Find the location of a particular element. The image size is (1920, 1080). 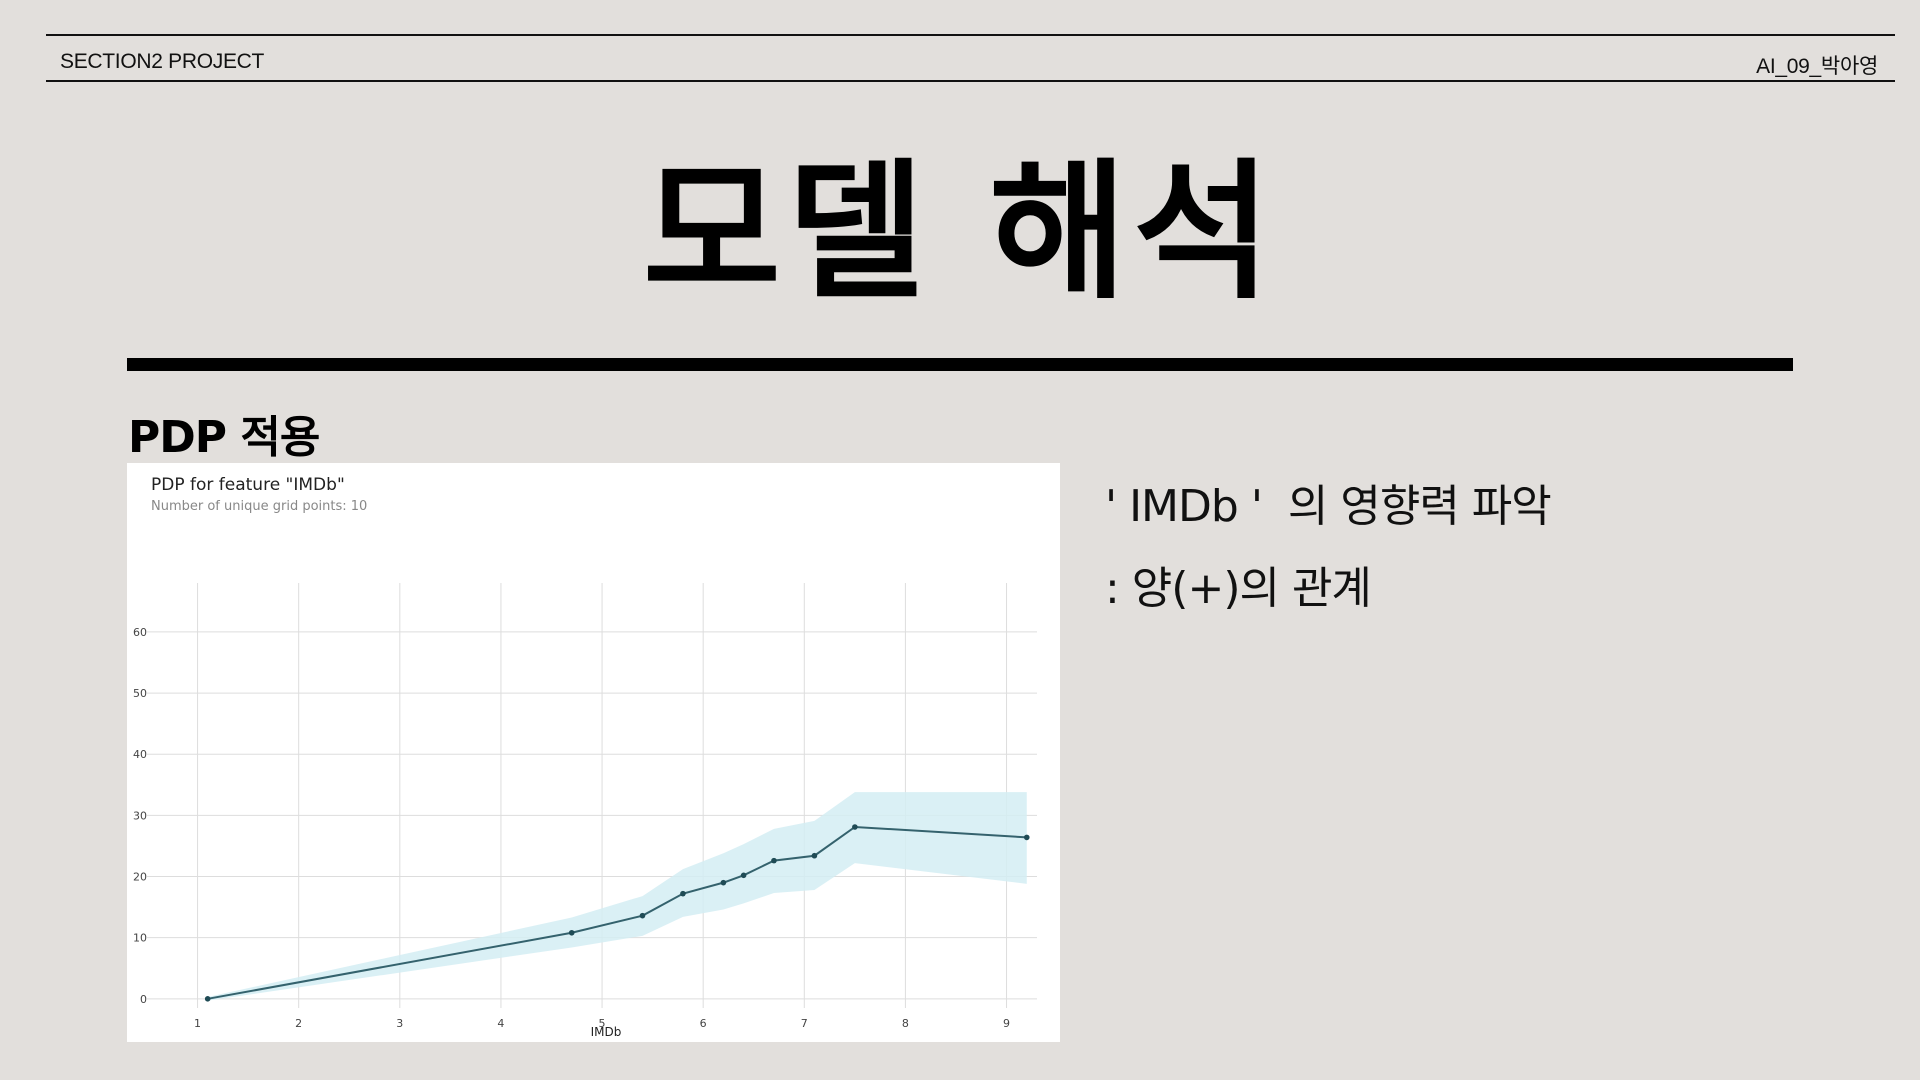

author-label: AI_09_박아영 is located at coordinates (1817, 66).